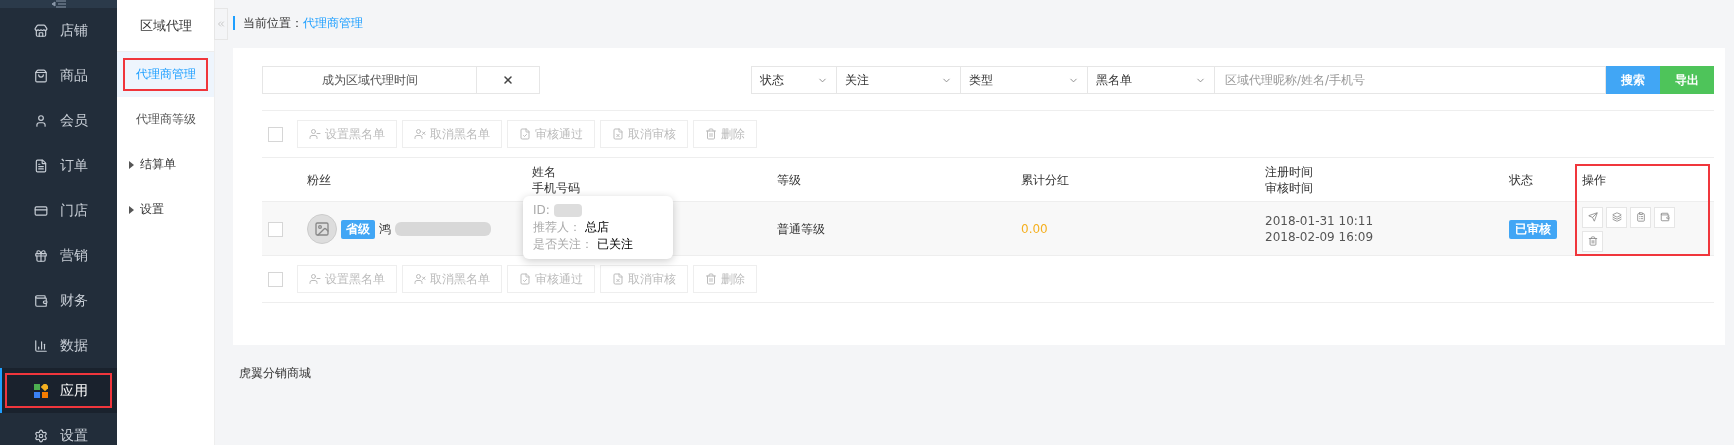 Image resolution: width=1734 pixels, height=445 pixels. I want to click on column-header: 姓名 手机号码, so click(556, 180).